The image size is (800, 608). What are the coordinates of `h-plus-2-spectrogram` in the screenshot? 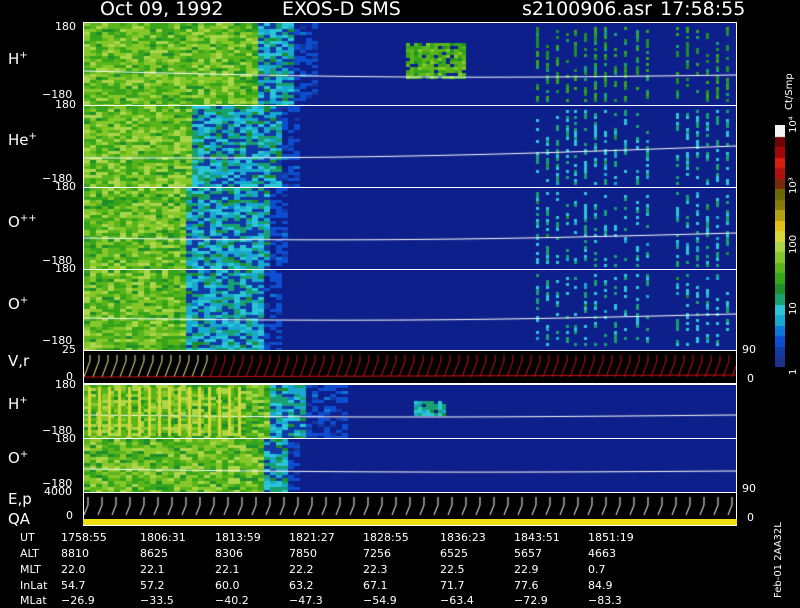 It's located at (410, 411).